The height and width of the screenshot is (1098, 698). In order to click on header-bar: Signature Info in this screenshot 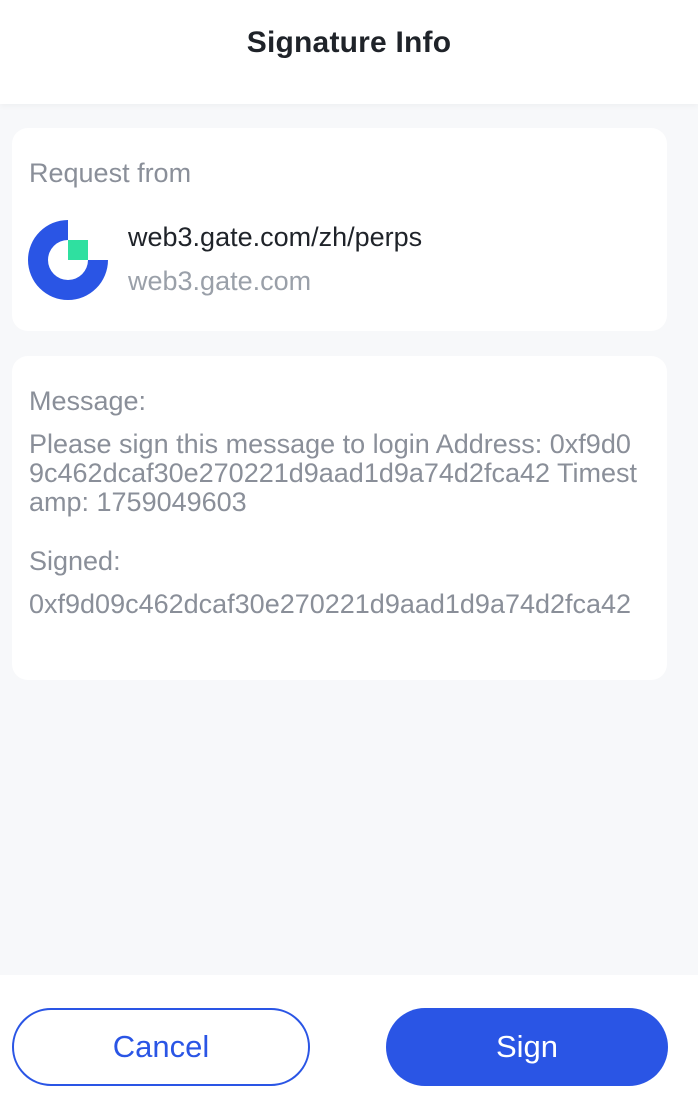, I will do `click(349, 52)`.